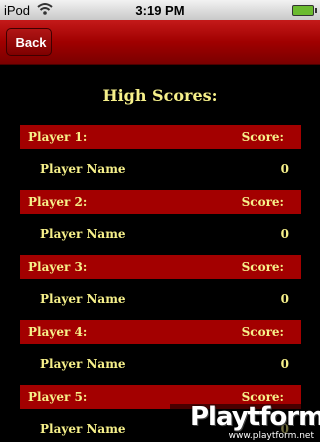 The width and height of the screenshot is (320, 442). What do you see at coordinates (160, 95) in the screenshot?
I see `page-title: High Scores:` at bounding box center [160, 95].